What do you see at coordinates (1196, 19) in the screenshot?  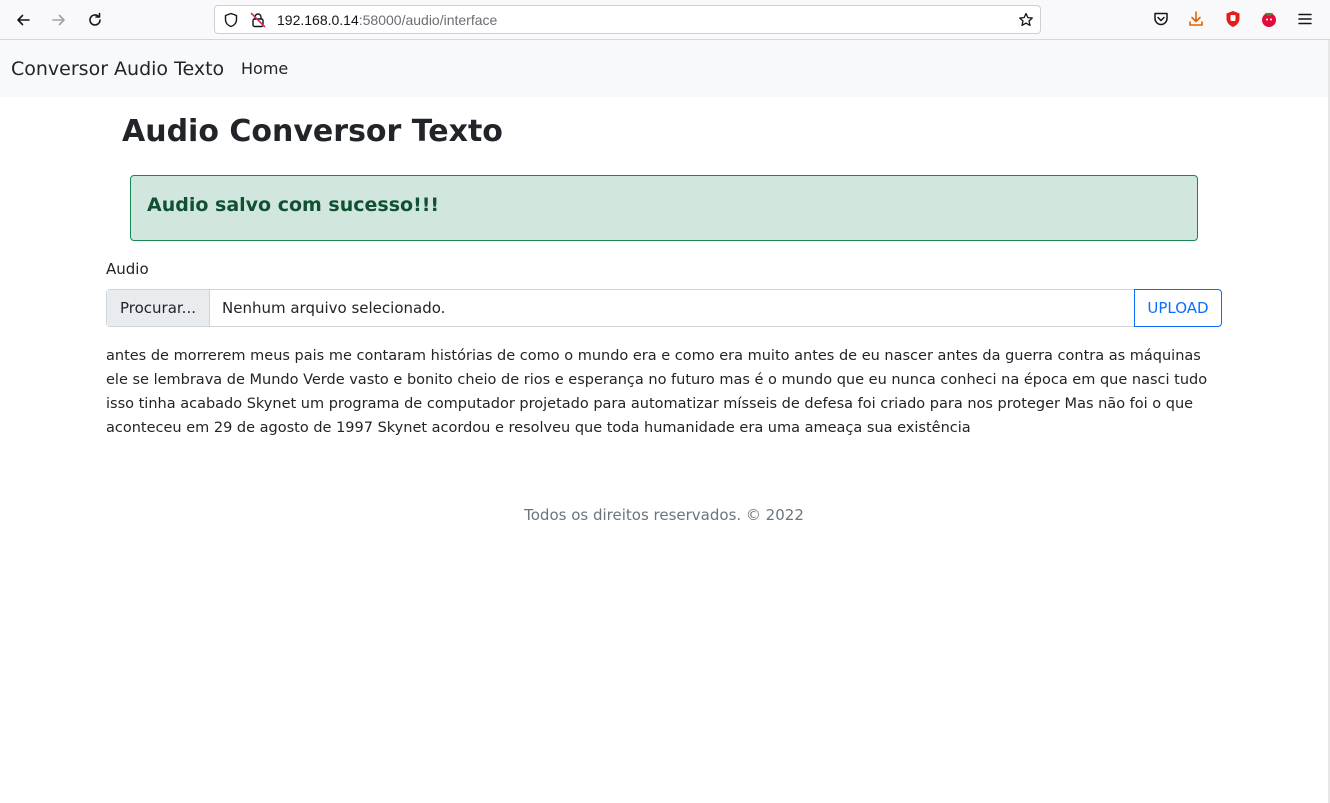 I see `download-icon` at bounding box center [1196, 19].